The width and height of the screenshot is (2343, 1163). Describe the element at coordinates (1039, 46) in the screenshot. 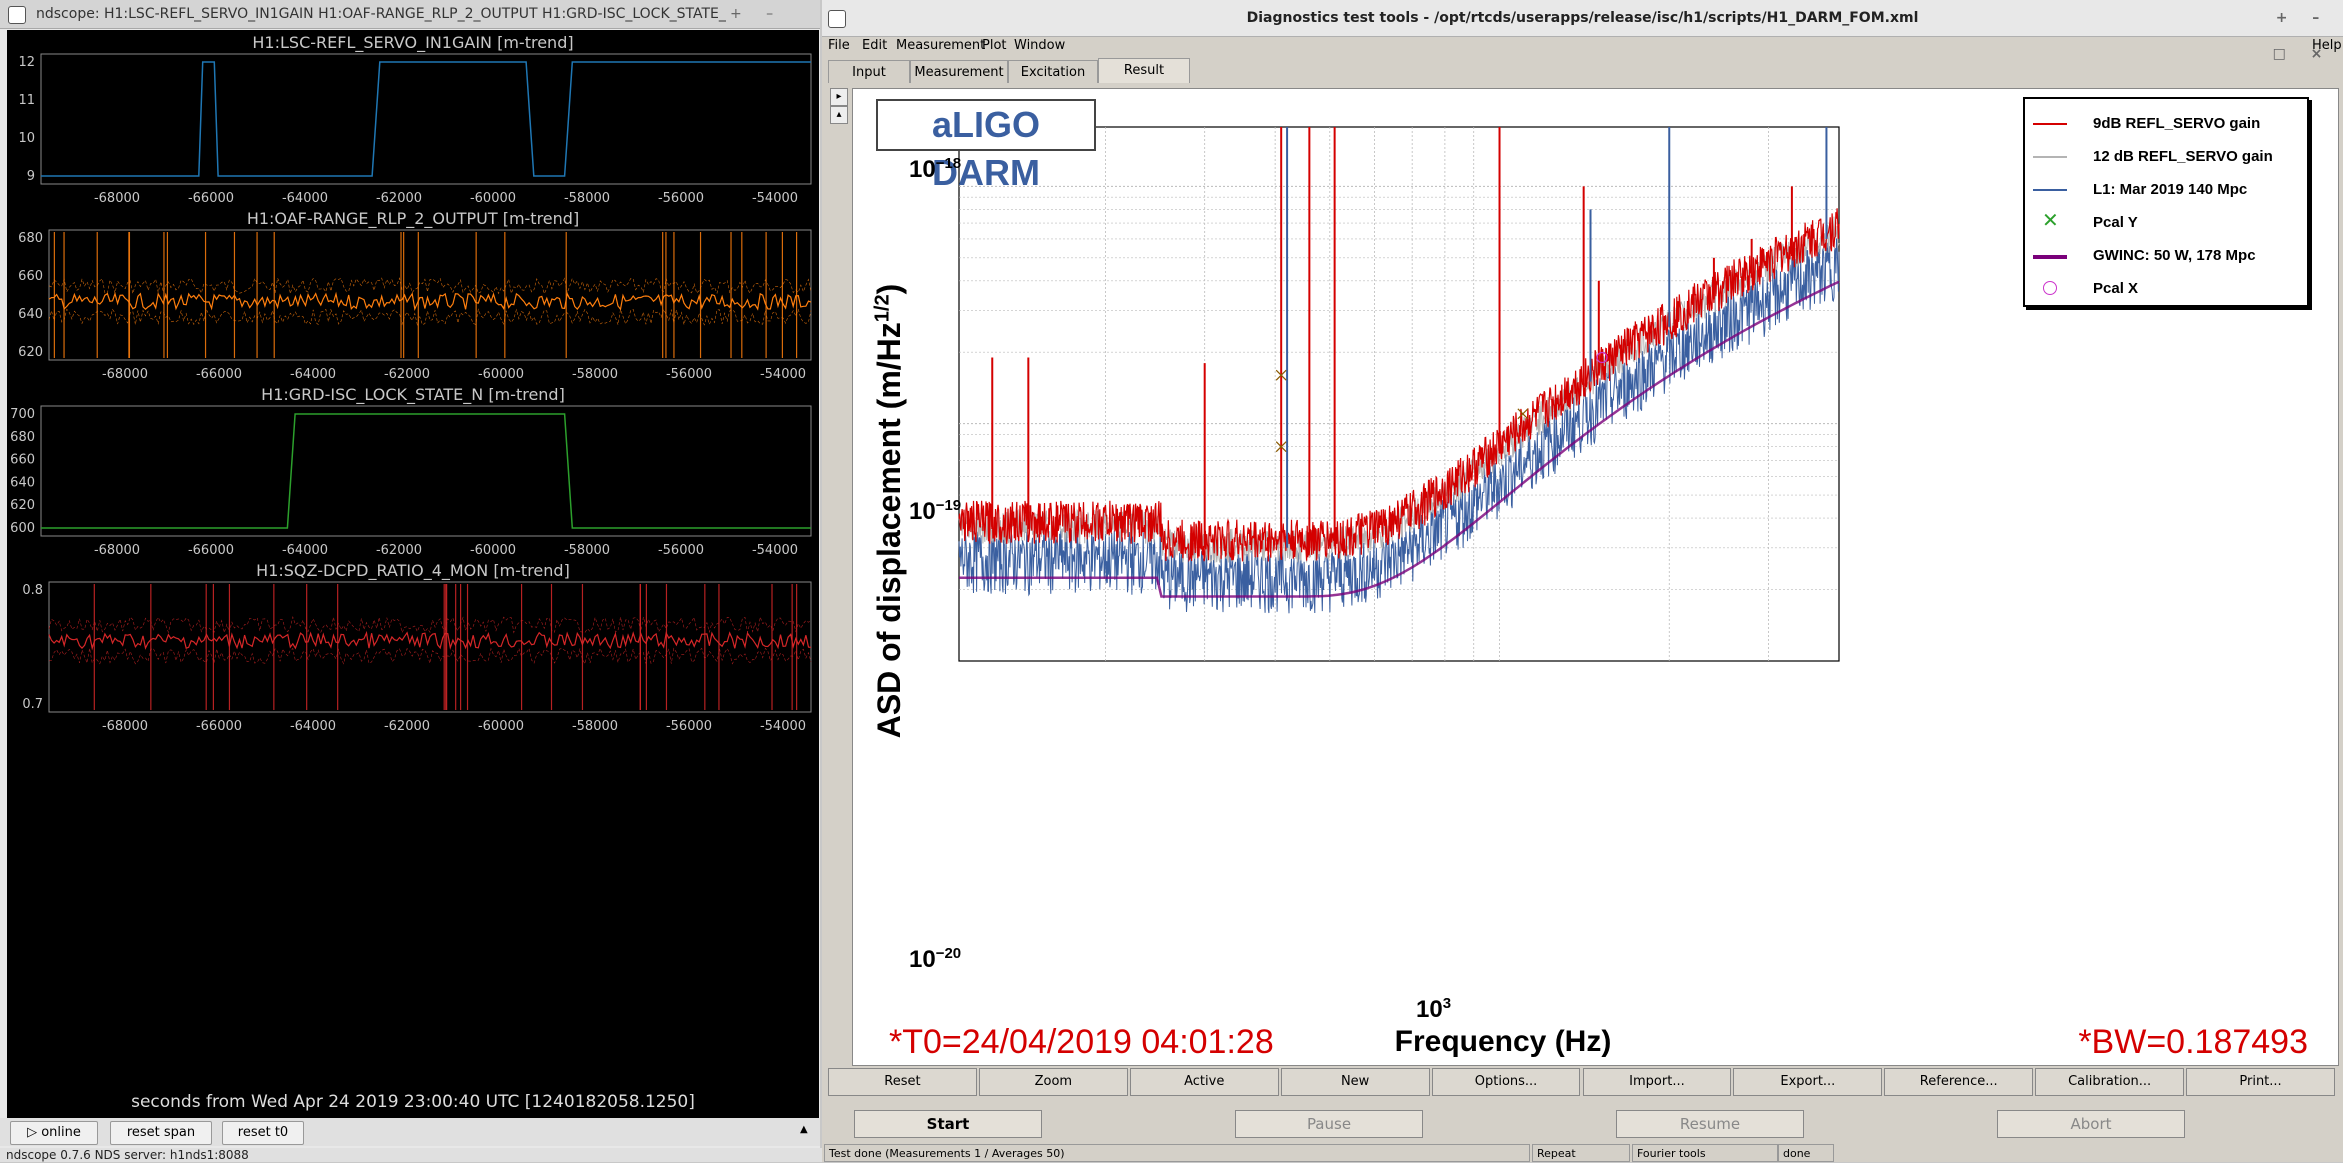

I see `menu-window: Window` at that location.